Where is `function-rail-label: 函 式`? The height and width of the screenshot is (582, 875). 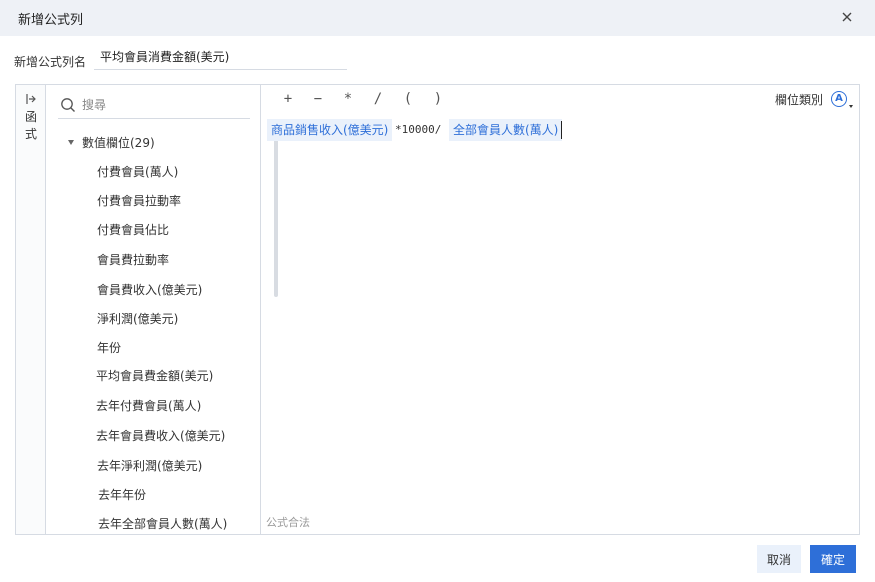 function-rail-label: 函 式 is located at coordinates (31, 126).